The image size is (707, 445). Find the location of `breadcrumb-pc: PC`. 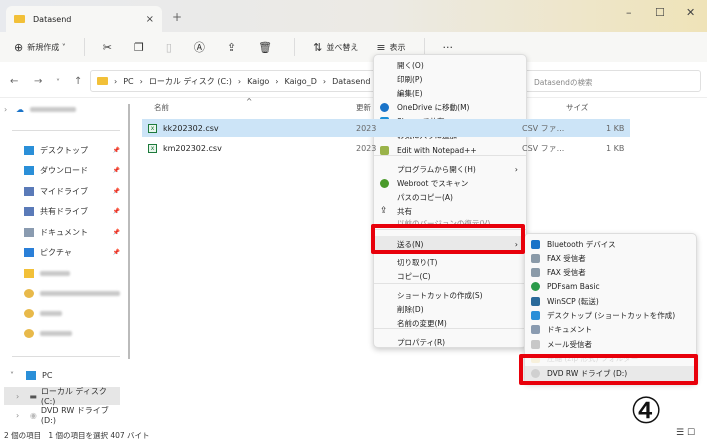

breadcrumb-pc: PC is located at coordinates (128, 81).